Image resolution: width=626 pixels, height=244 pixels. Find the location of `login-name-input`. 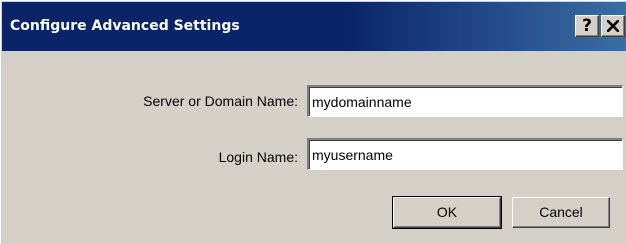

login-name-input is located at coordinates (465, 154).